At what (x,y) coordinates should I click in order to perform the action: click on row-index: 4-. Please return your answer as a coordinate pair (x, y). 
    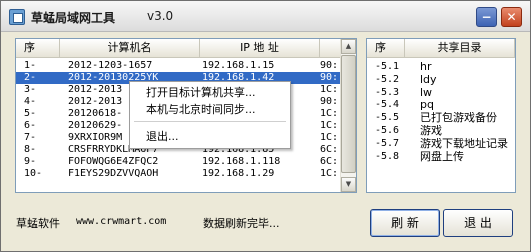
    Looking at the image, I should click on (30, 101).